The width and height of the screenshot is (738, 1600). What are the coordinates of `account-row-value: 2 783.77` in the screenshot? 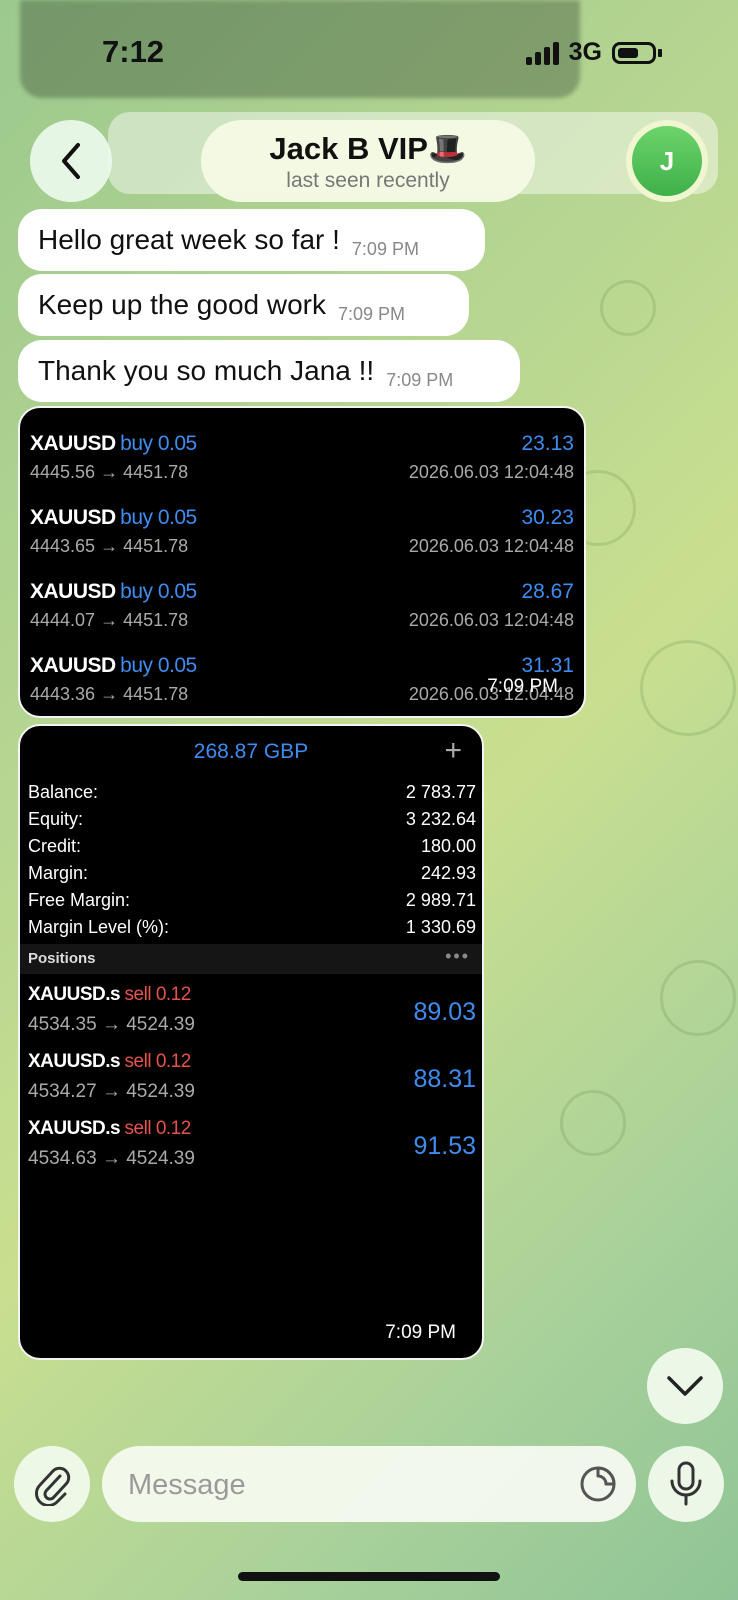 It's located at (440, 792).